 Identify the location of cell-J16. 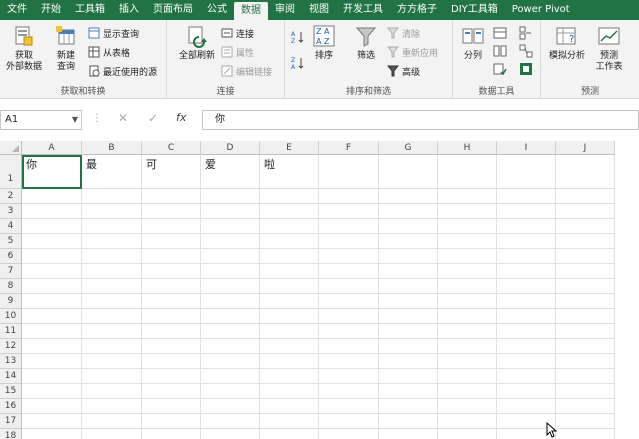
(585, 406).